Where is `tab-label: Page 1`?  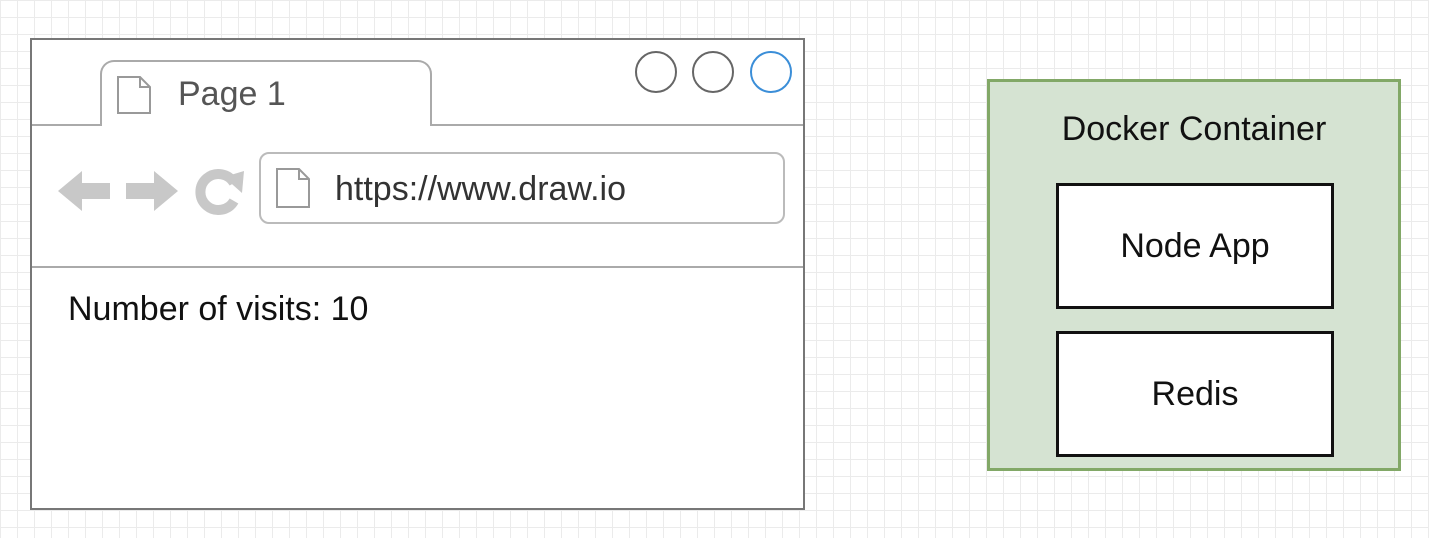
tab-label: Page 1 is located at coordinates (232, 94).